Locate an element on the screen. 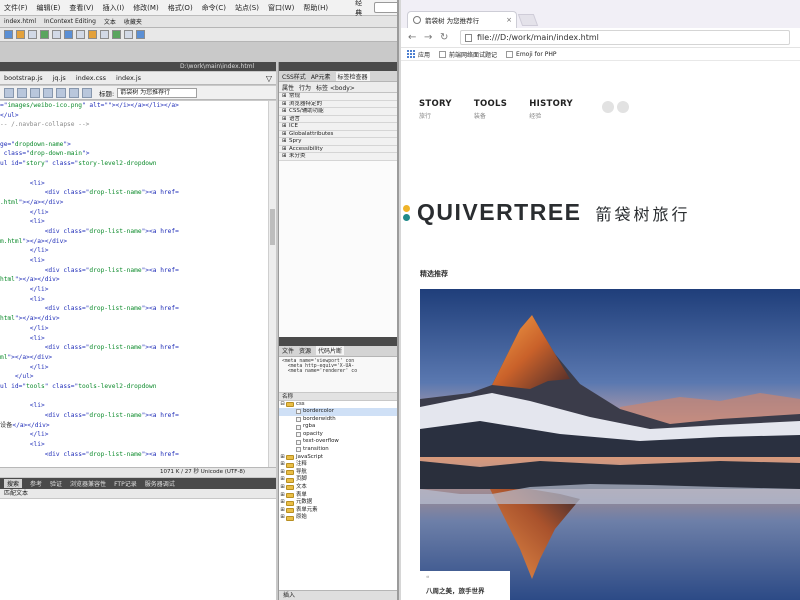 The height and width of the screenshot is (600, 800). menu-item: 窗口(W) is located at coordinates (281, 8).